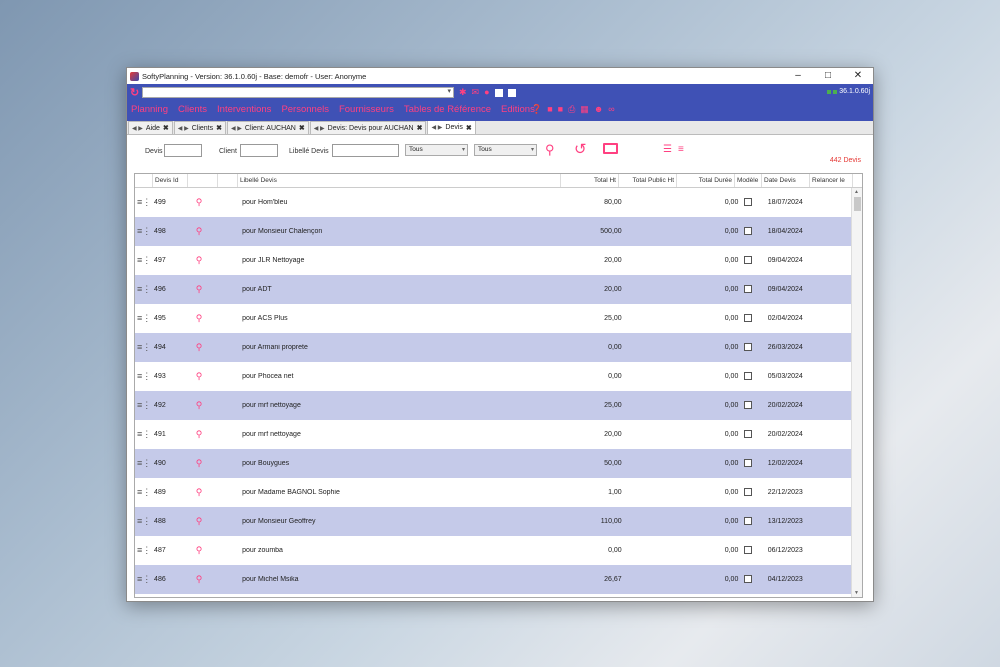 The width and height of the screenshot is (1000, 667). Describe the element at coordinates (858, 76) in the screenshot. I see `close-button: ✕` at that location.